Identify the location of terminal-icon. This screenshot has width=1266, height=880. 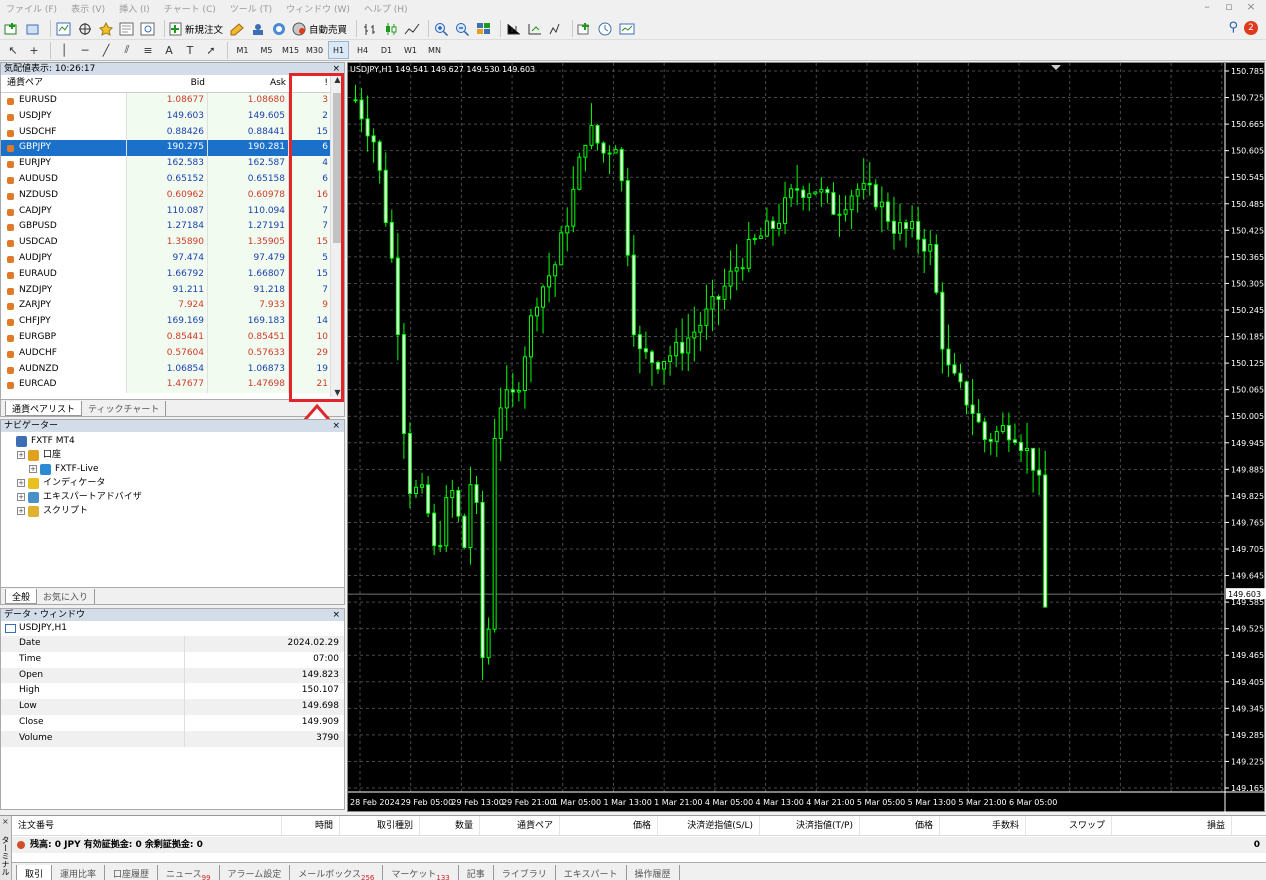
(127, 29).